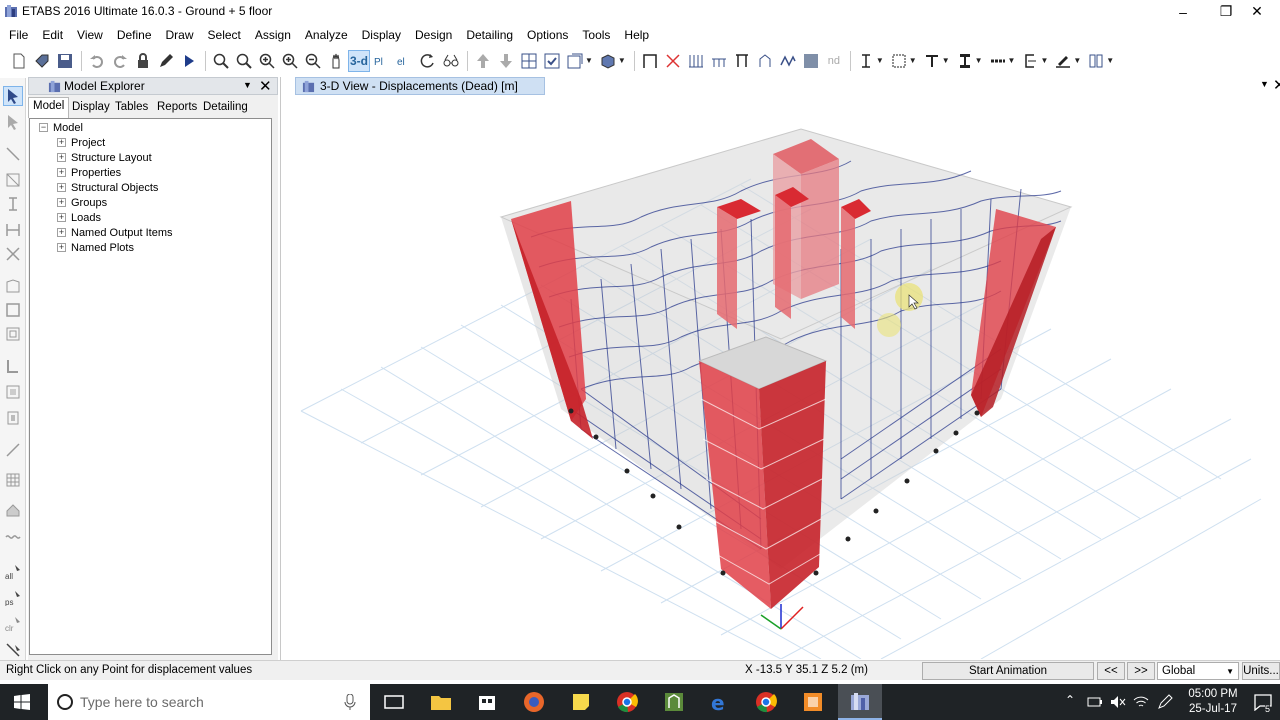  I want to click on tree-item-properties: Properties, so click(96, 173).